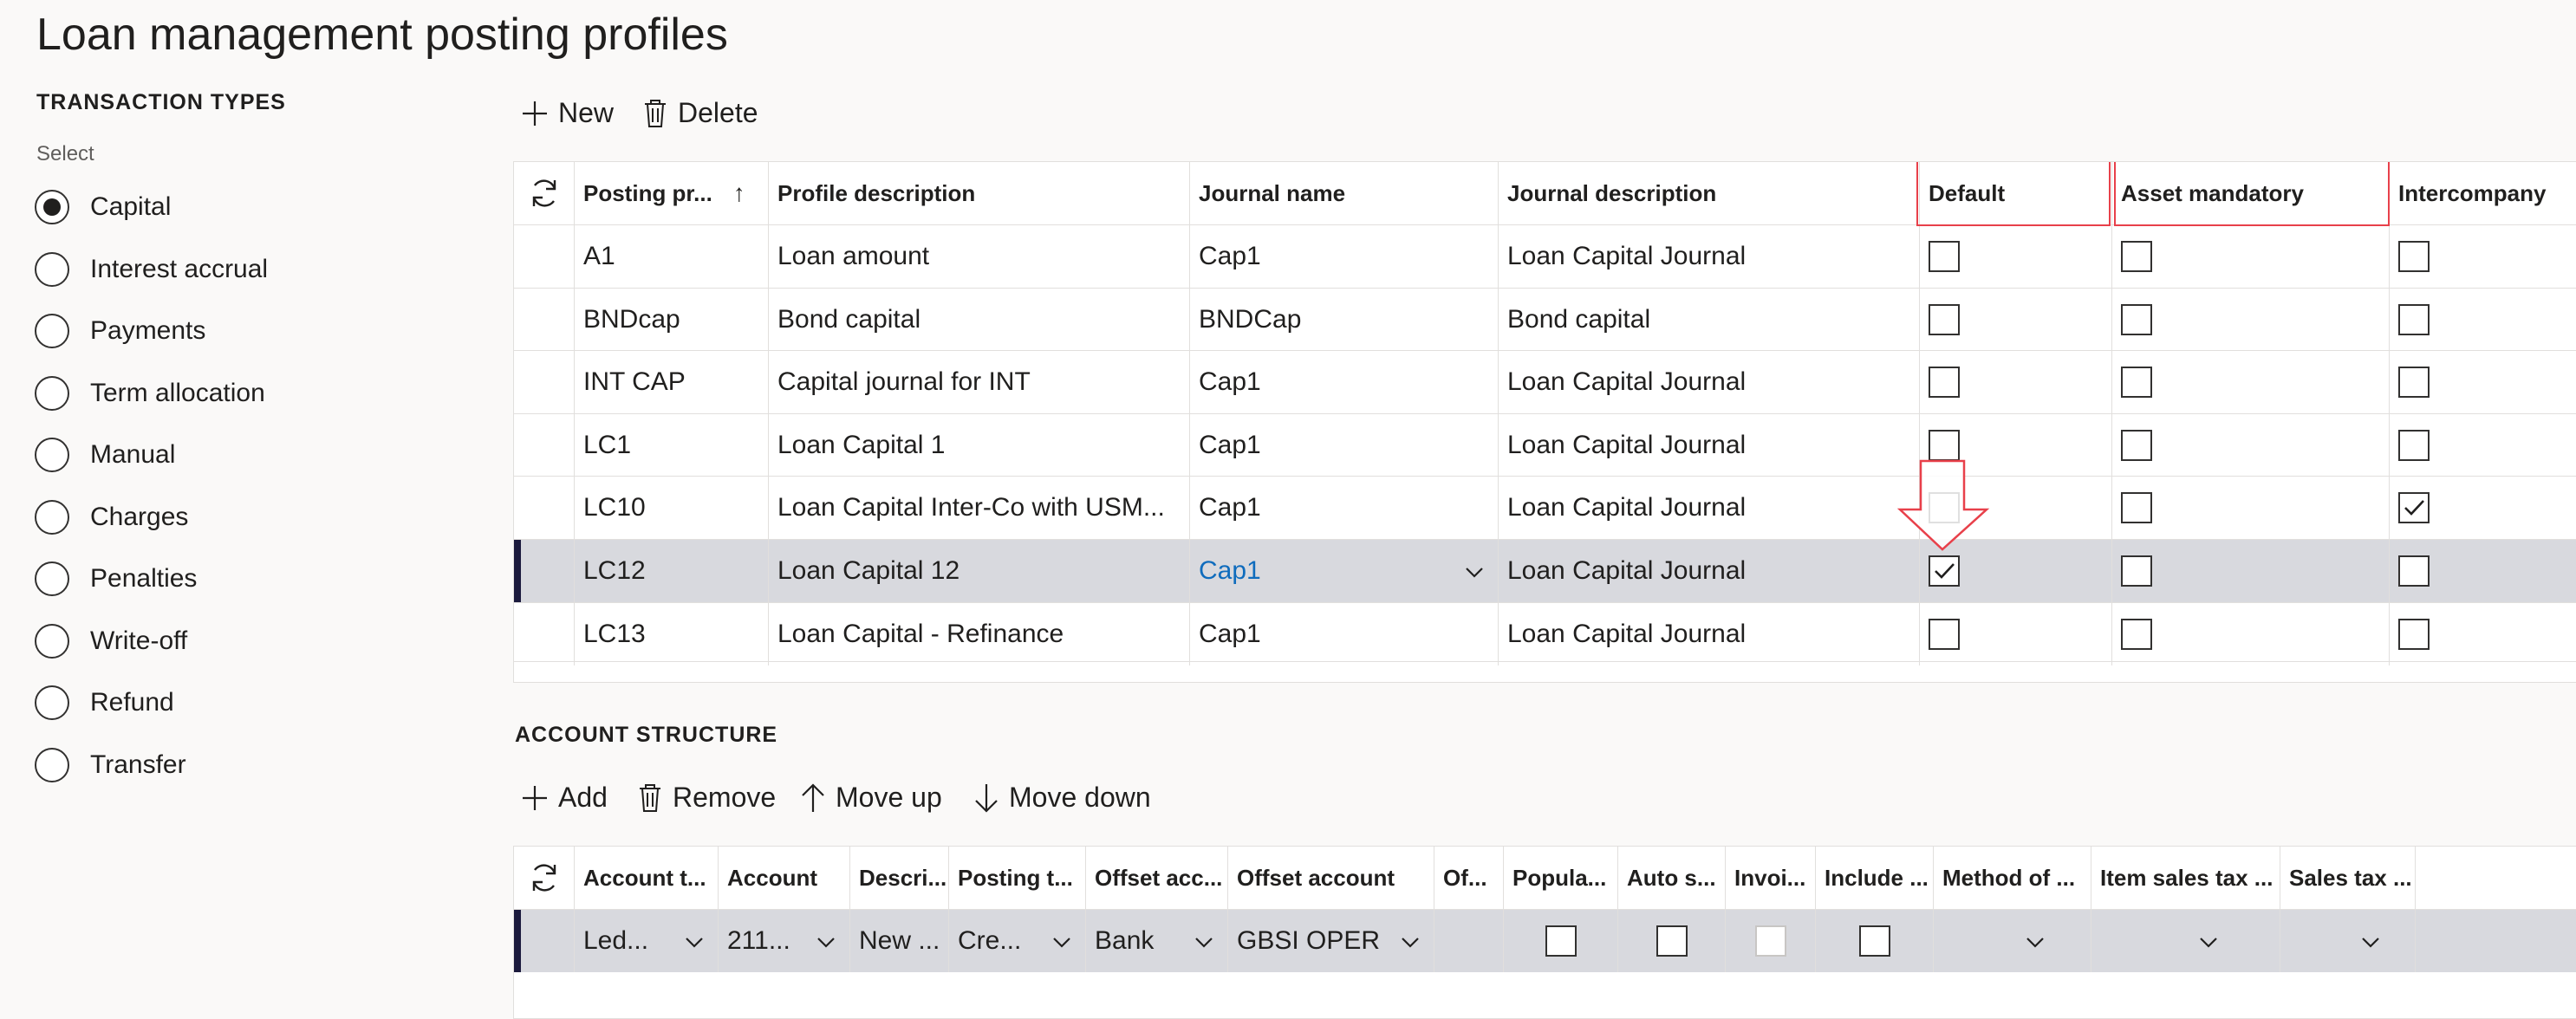  I want to click on refresh-header-cell, so click(544, 878).